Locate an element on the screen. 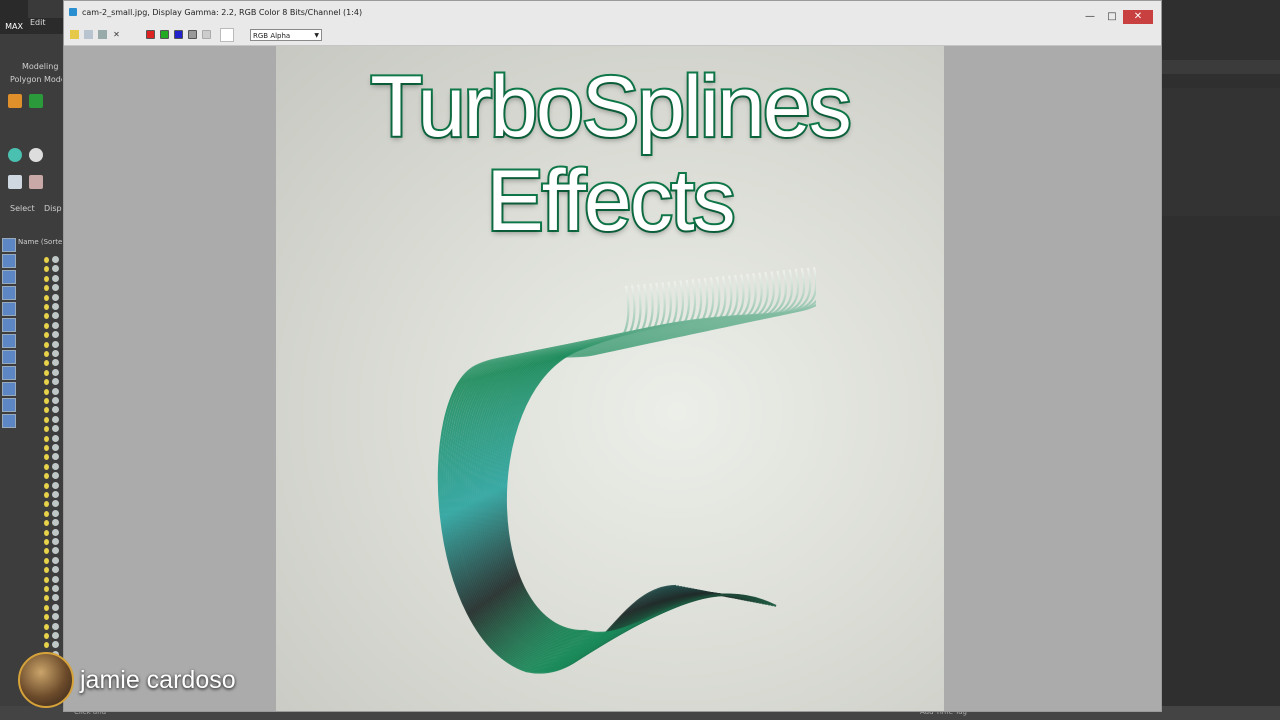 Image resolution: width=1280 pixels, height=720 pixels. light-icon is located at coordinates (15, 155).